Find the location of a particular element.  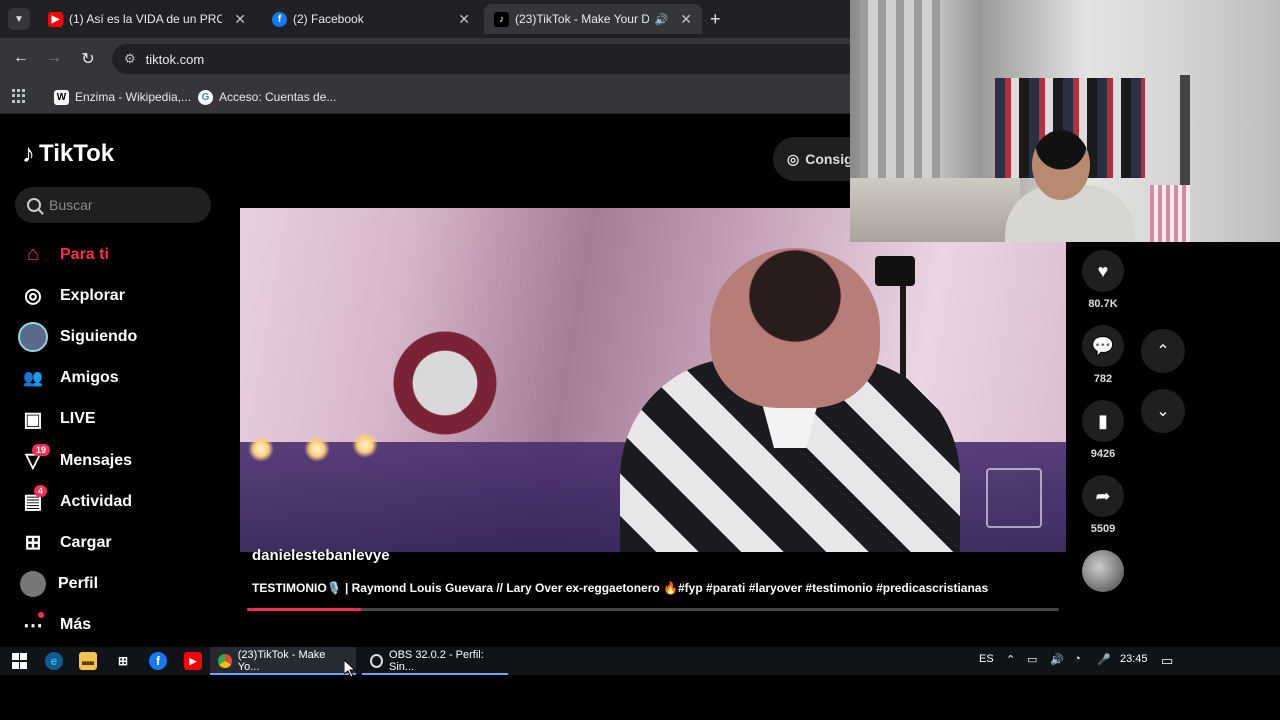

sidebar-item-label: Amigos is located at coordinates (89, 378).